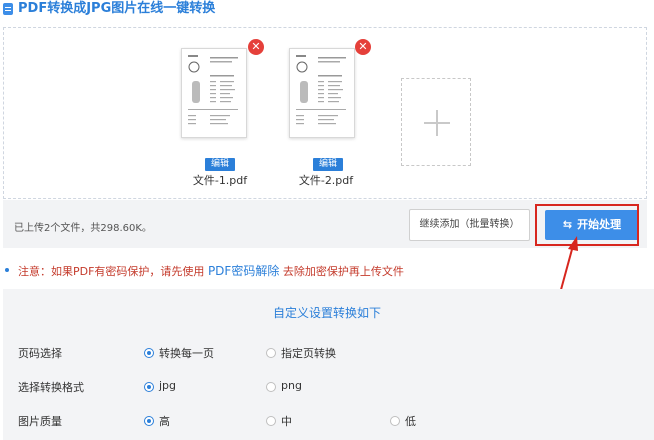 Image resolution: width=654 pixels, height=440 pixels. Describe the element at coordinates (271, 421) in the screenshot. I see `radio-quality-medium` at that location.